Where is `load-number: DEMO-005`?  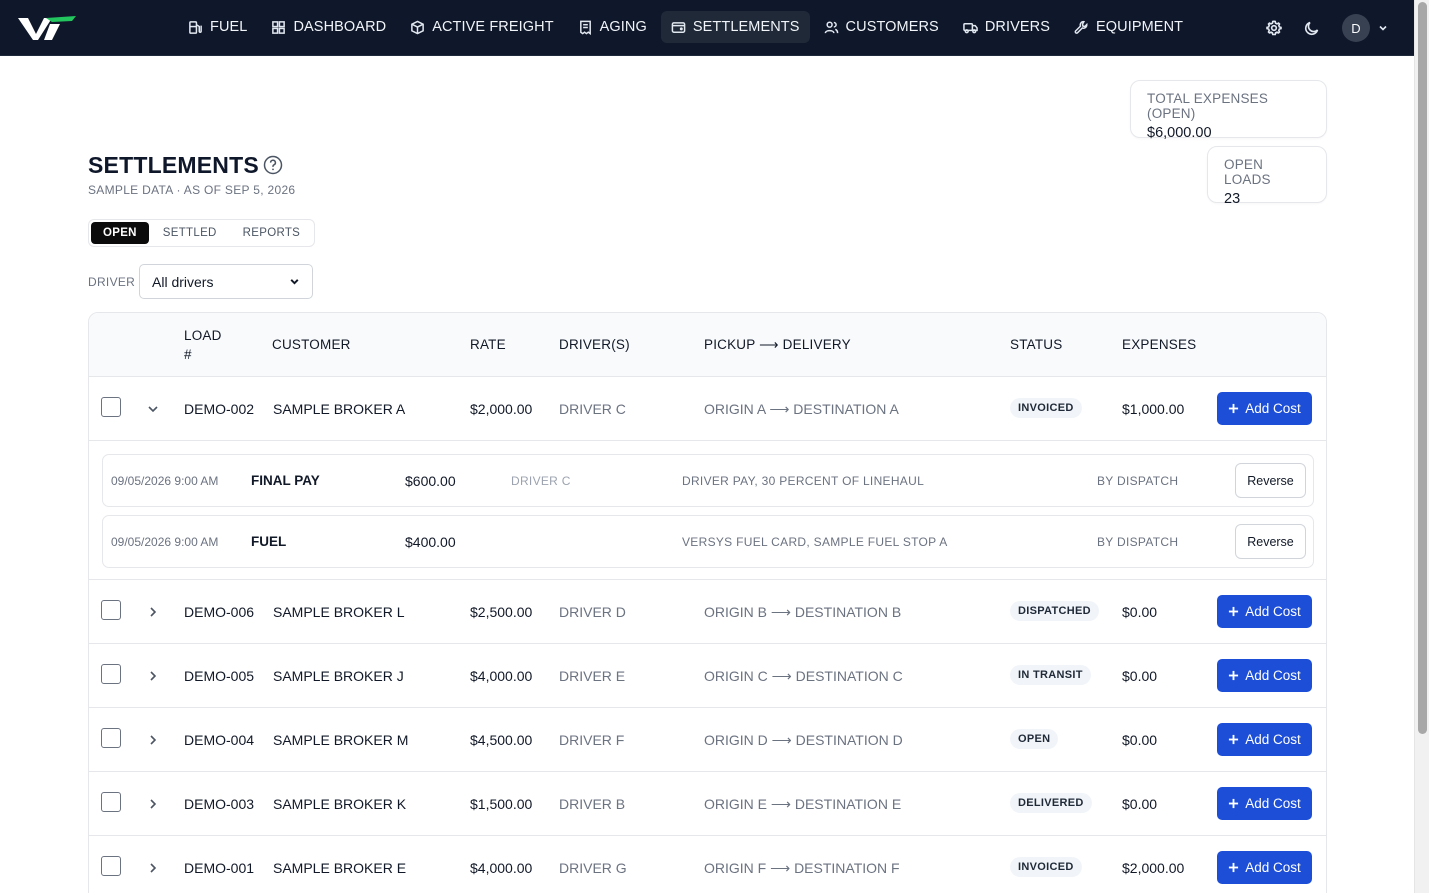 load-number: DEMO-005 is located at coordinates (219, 676).